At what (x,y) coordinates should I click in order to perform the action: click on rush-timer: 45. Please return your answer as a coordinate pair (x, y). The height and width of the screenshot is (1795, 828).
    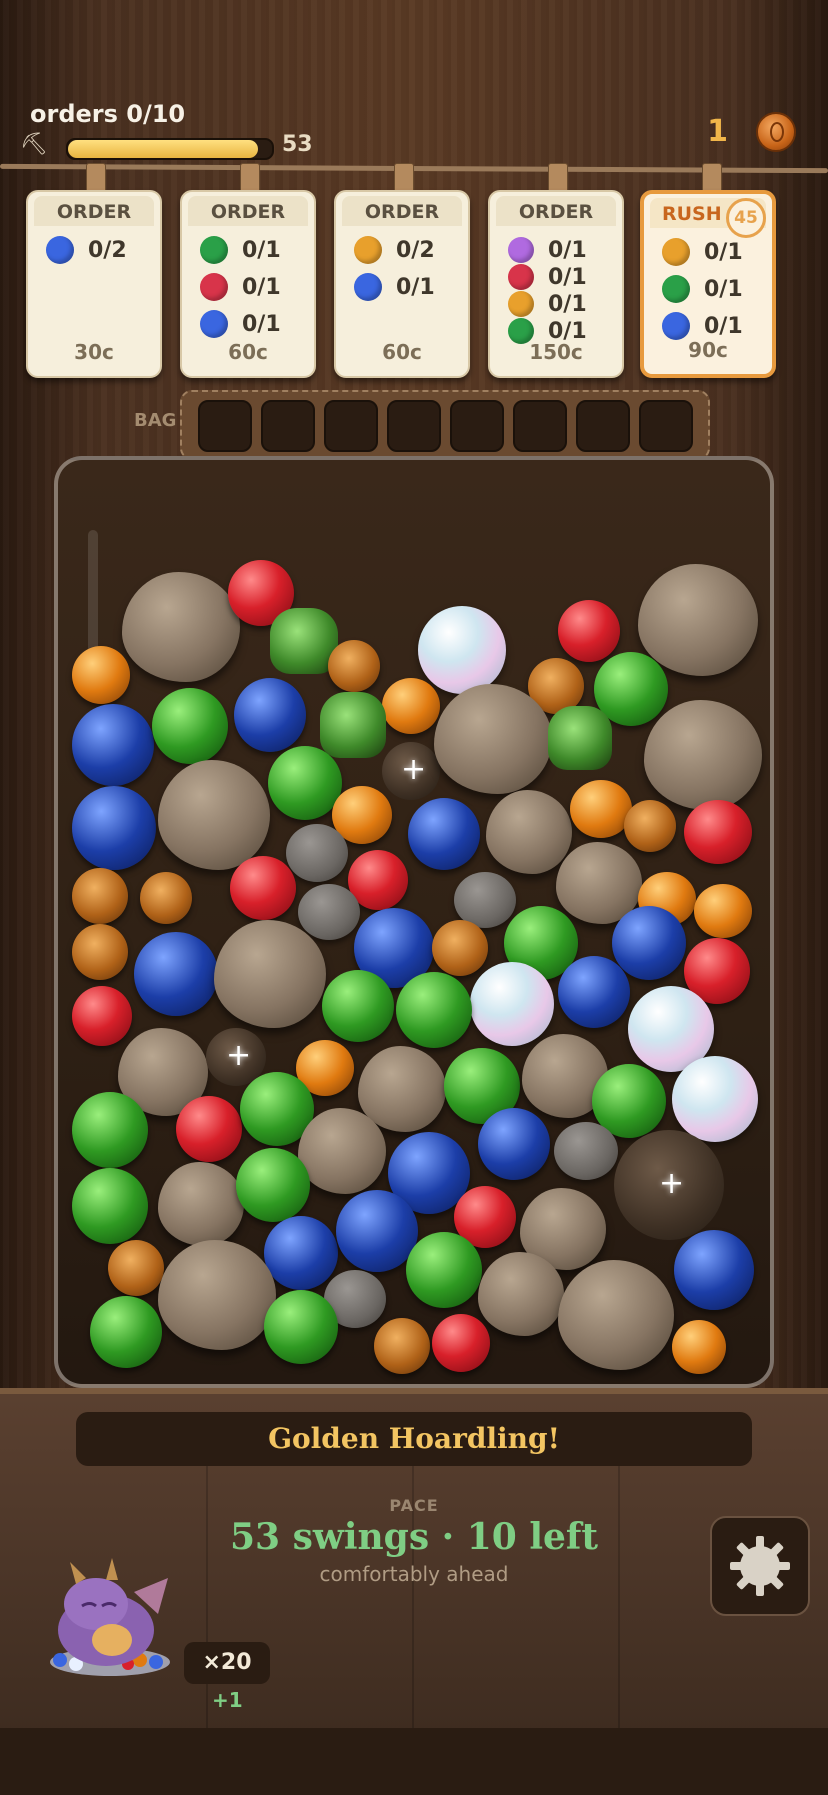
    Looking at the image, I should click on (746, 218).